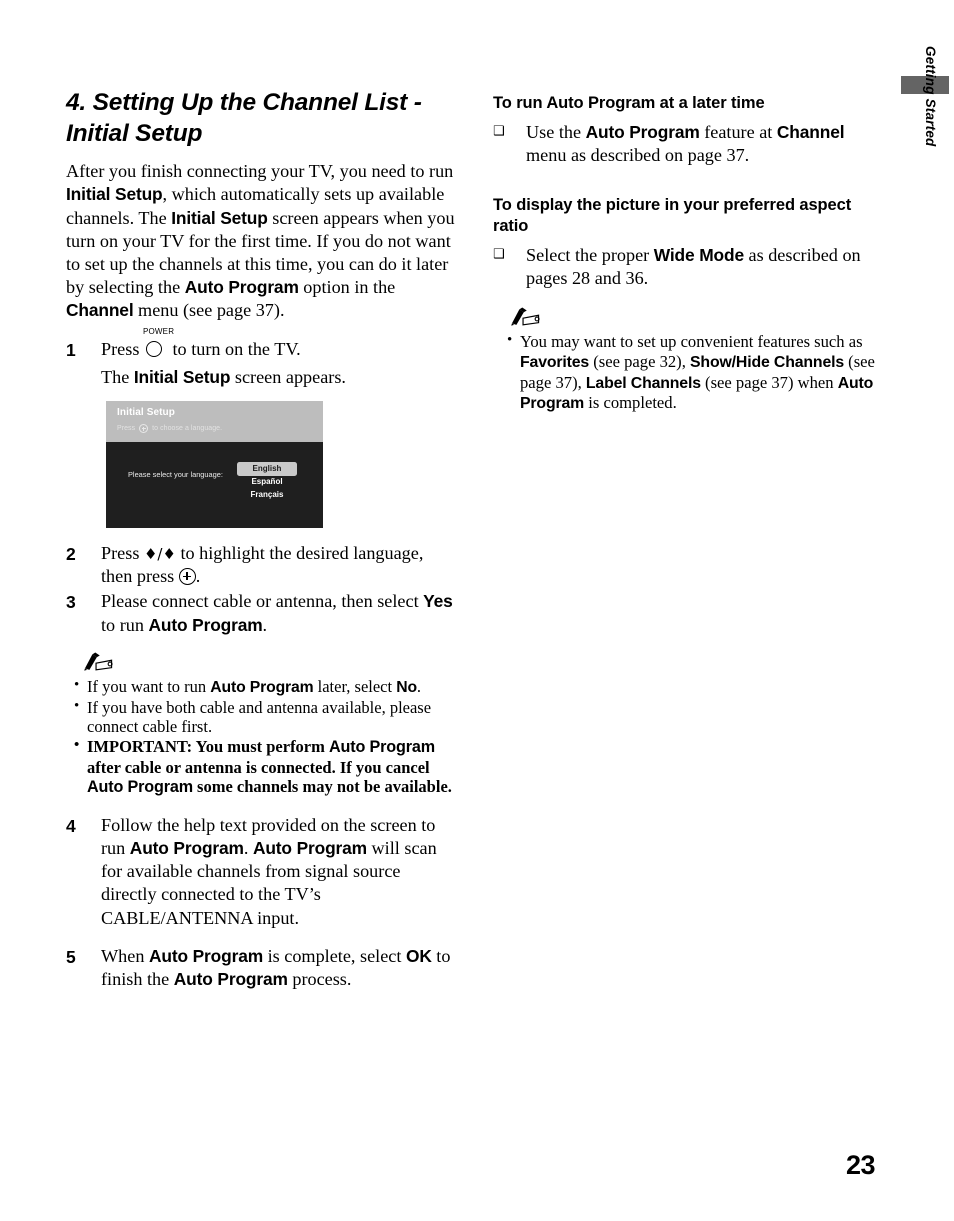  What do you see at coordinates (698, 255) in the screenshot?
I see `section2-text-seg-1: Wide Mode` at bounding box center [698, 255].